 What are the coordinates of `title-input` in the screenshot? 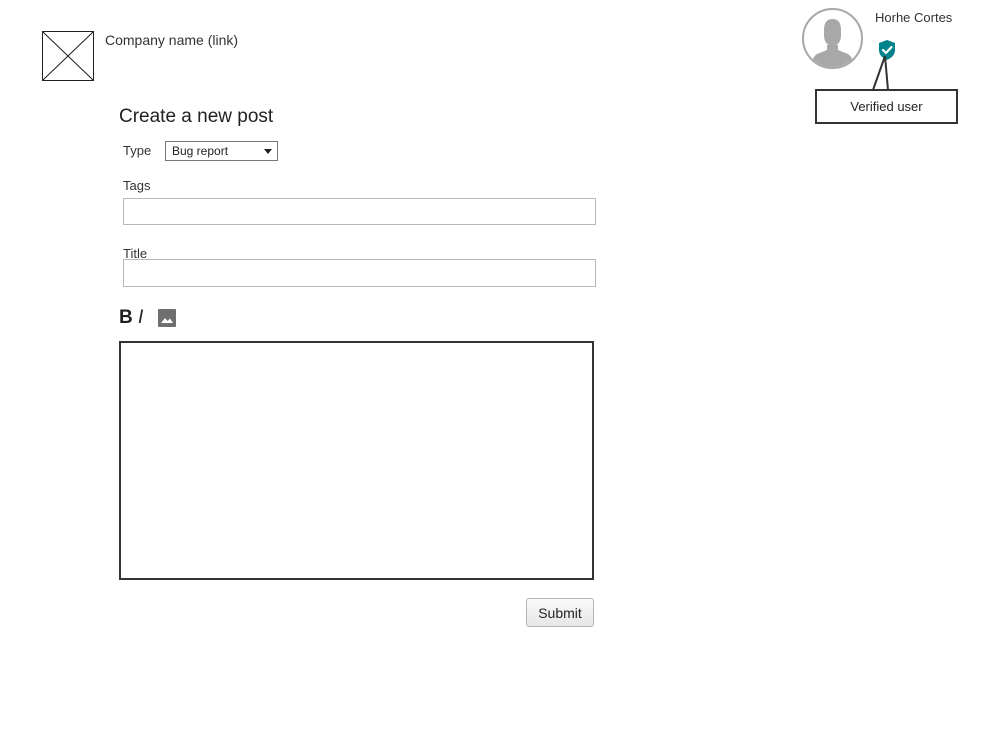 It's located at (359, 273).